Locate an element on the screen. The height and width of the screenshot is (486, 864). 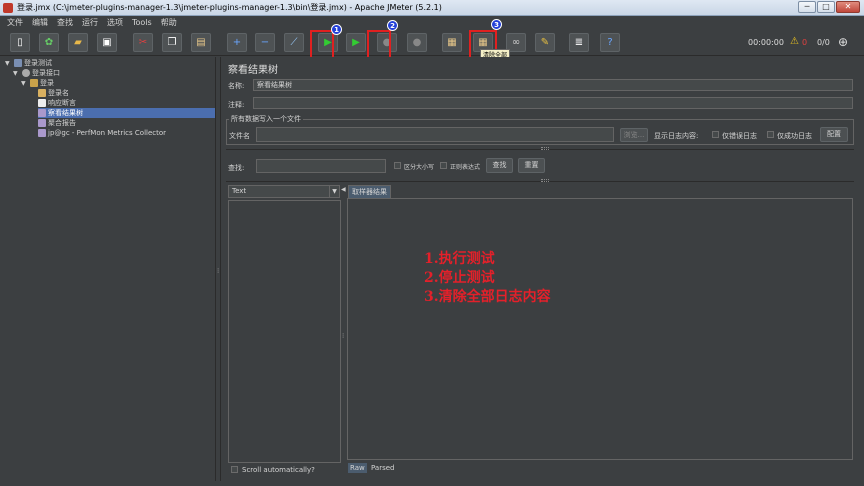
errors-only-checkbox is located at coordinates (715, 134).